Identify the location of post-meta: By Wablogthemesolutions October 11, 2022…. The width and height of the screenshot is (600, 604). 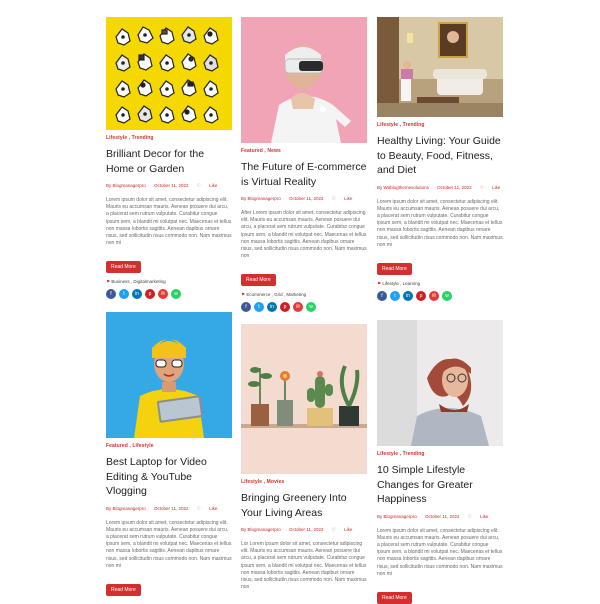
(440, 188).